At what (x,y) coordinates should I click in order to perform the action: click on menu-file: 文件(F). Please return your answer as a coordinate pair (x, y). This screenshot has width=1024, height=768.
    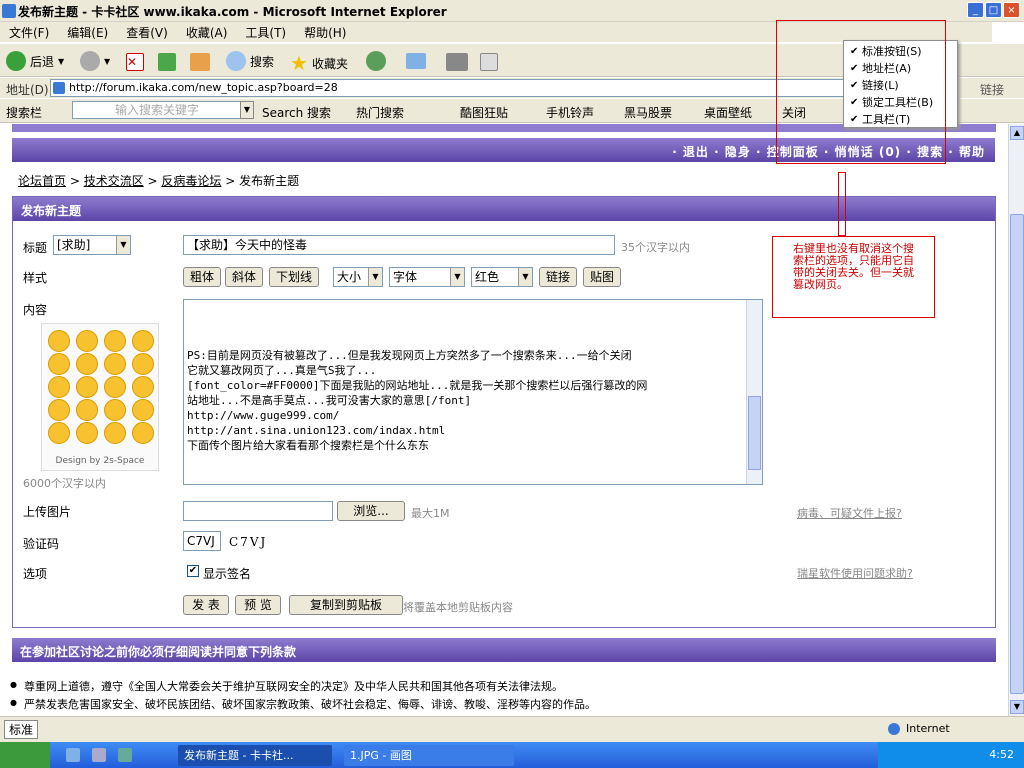
    Looking at the image, I should click on (29, 32).